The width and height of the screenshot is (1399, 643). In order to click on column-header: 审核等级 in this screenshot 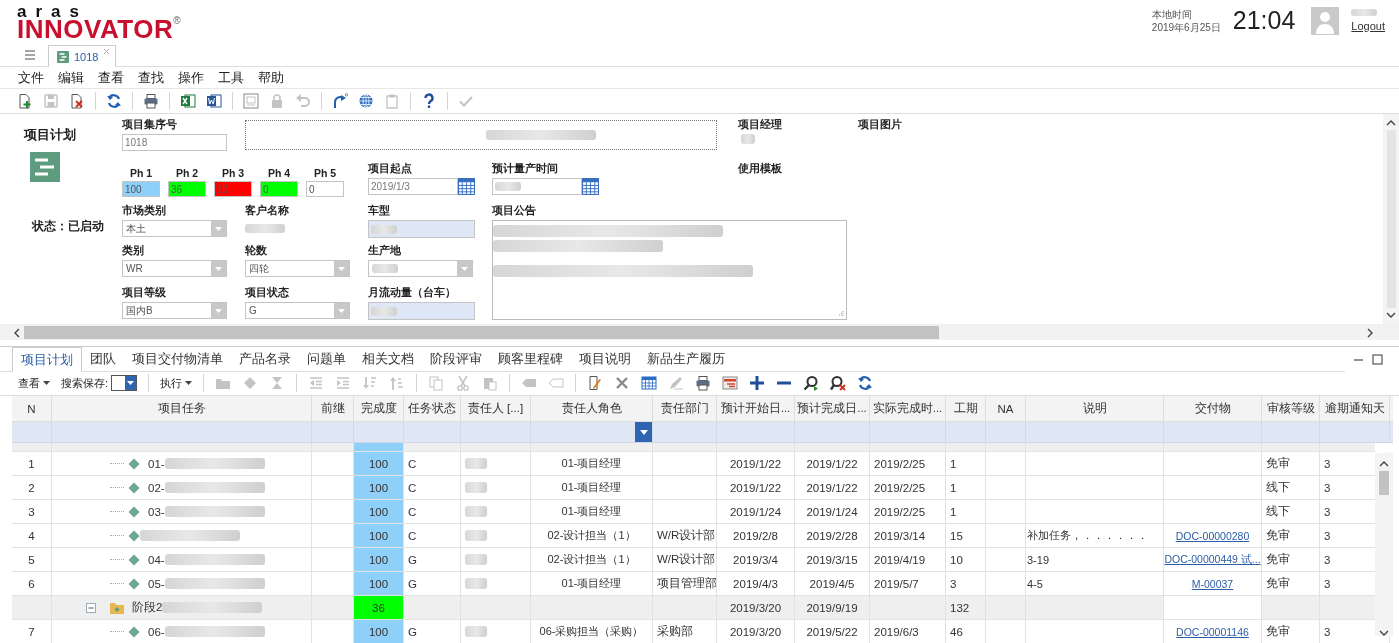, I will do `click(1291, 408)`.